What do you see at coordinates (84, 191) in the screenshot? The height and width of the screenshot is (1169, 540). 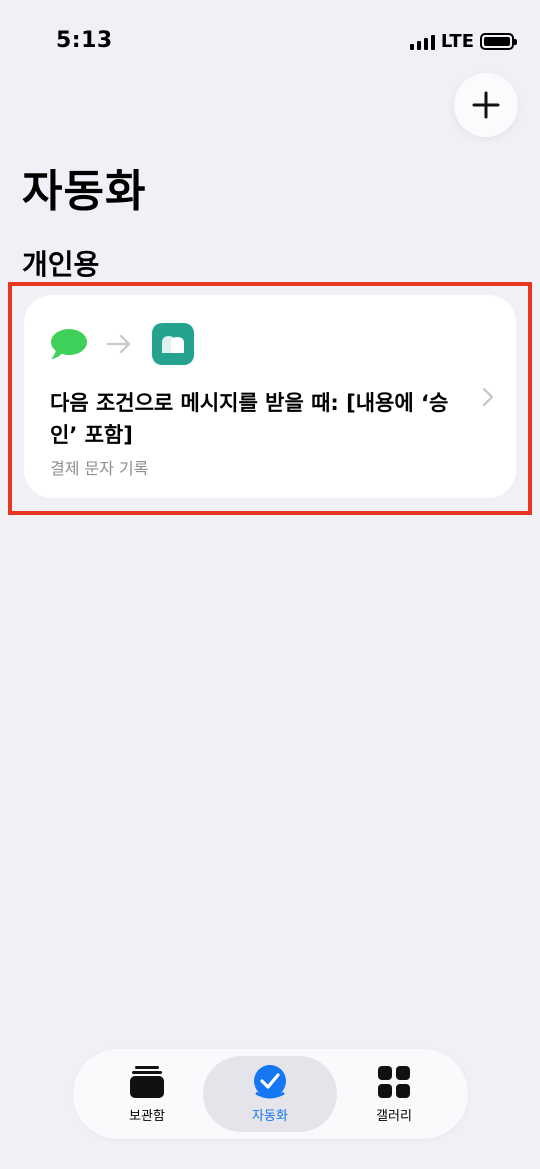 I see `page-title: 자동화` at bounding box center [84, 191].